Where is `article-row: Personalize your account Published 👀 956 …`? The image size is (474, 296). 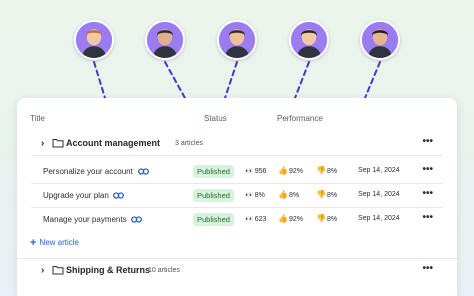
article-row: Personalize your account Published 👀 956 … is located at coordinates (237, 172).